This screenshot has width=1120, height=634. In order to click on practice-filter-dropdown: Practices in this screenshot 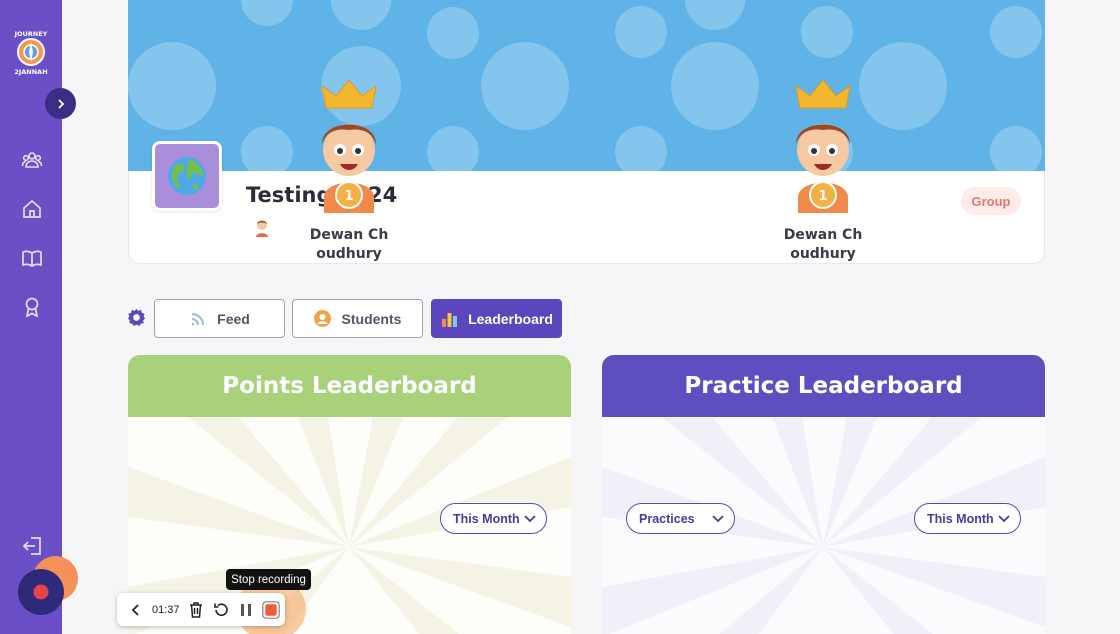, I will do `click(680, 518)`.